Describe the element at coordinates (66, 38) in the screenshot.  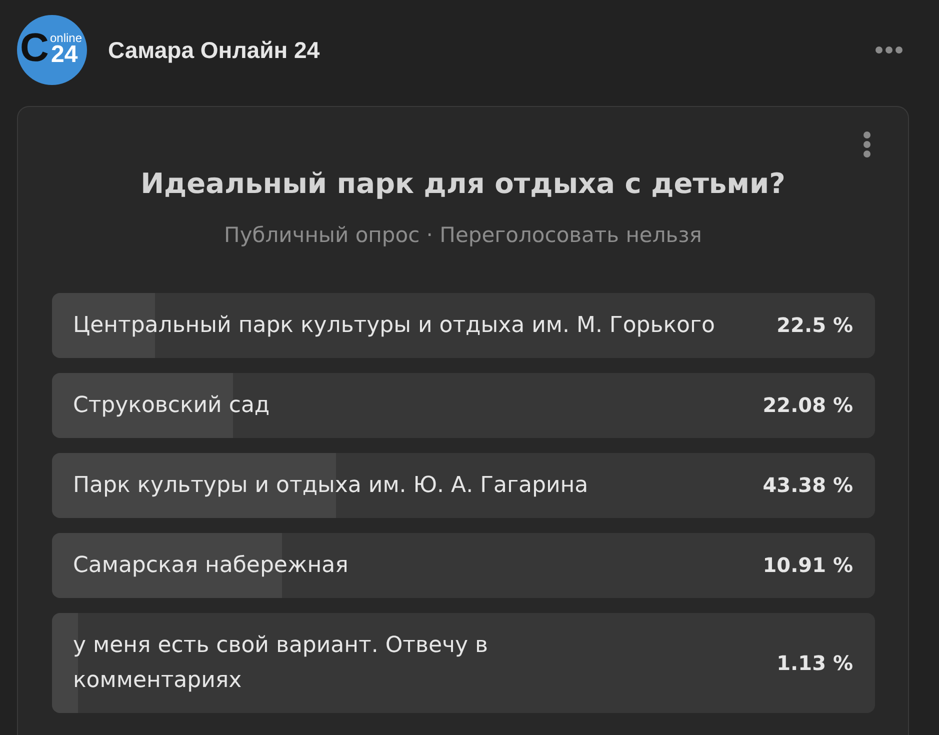
I see `logo-tagline: online` at that location.